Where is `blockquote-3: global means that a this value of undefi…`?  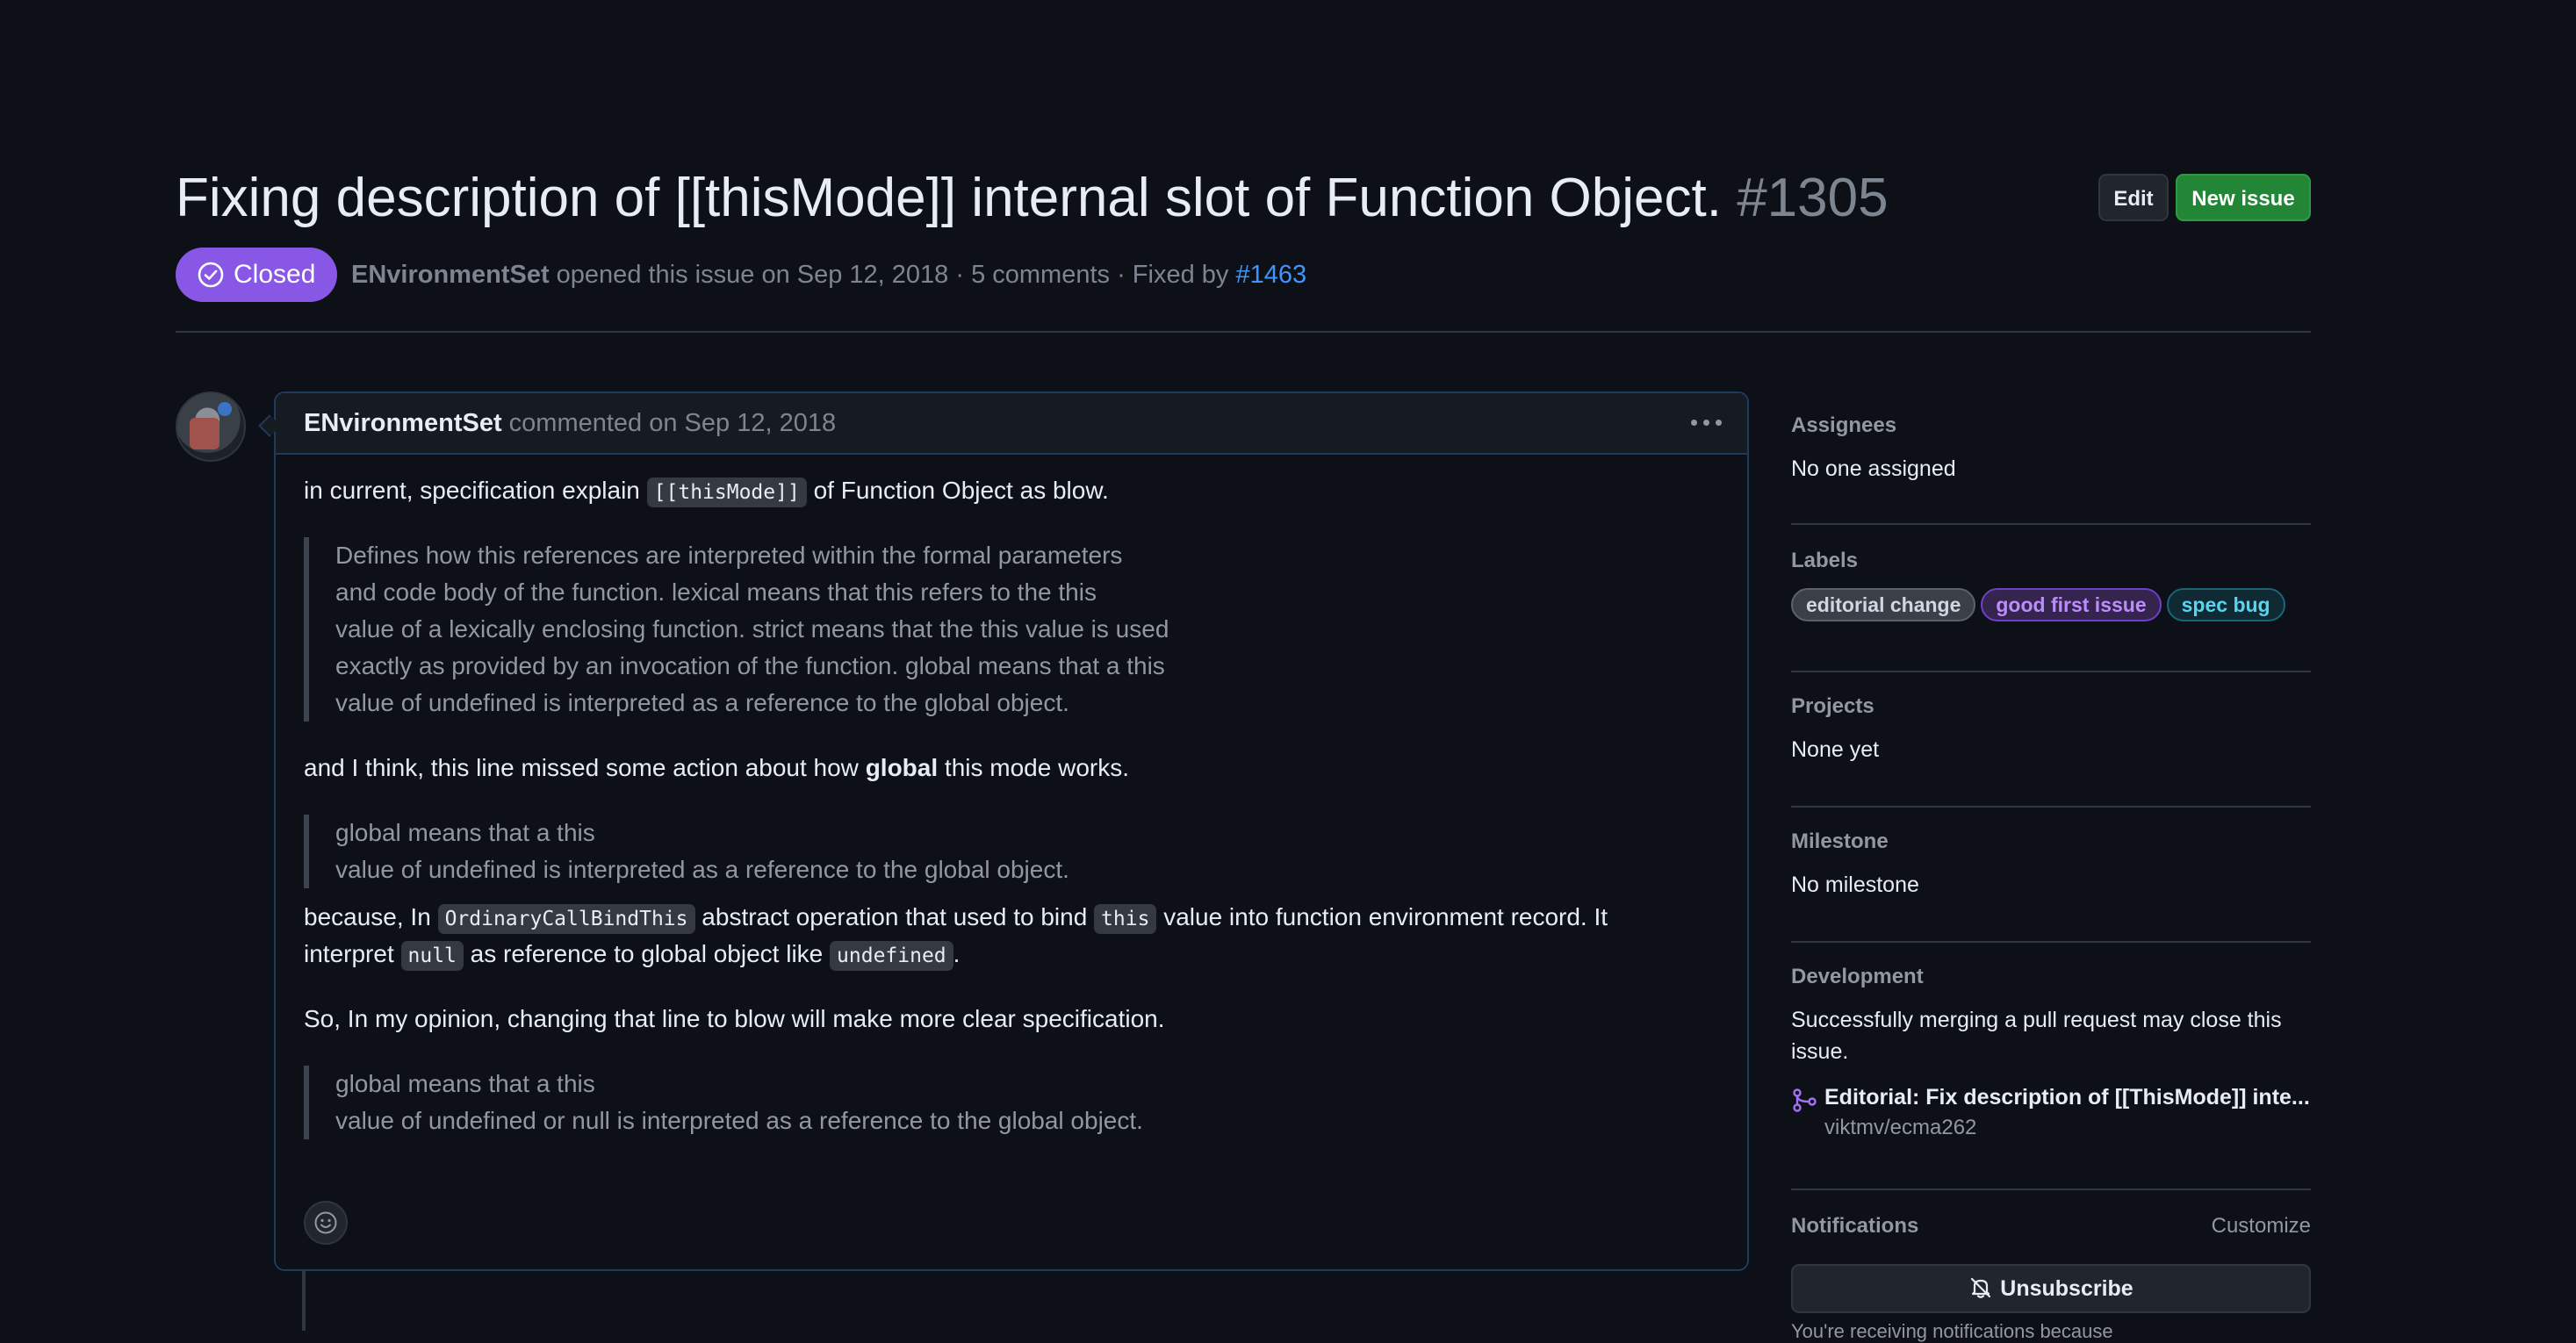 blockquote-3: global means that a this value of undefi… is located at coordinates (723, 1102).